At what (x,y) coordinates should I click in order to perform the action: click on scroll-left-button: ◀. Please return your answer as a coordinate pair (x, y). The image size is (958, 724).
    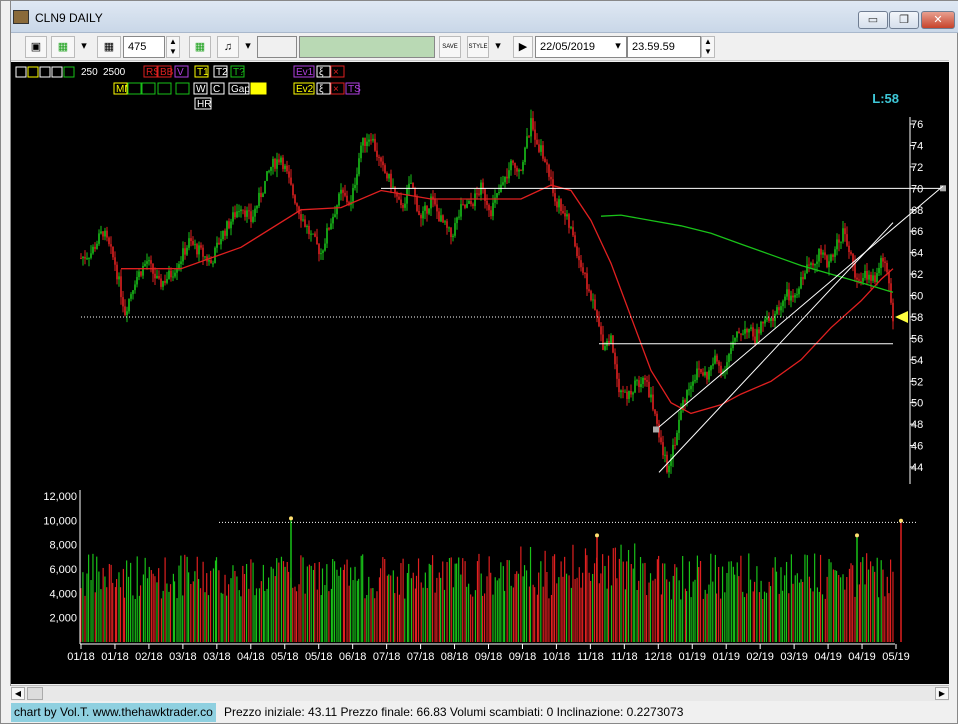
    Looking at the image, I should click on (18, 693).